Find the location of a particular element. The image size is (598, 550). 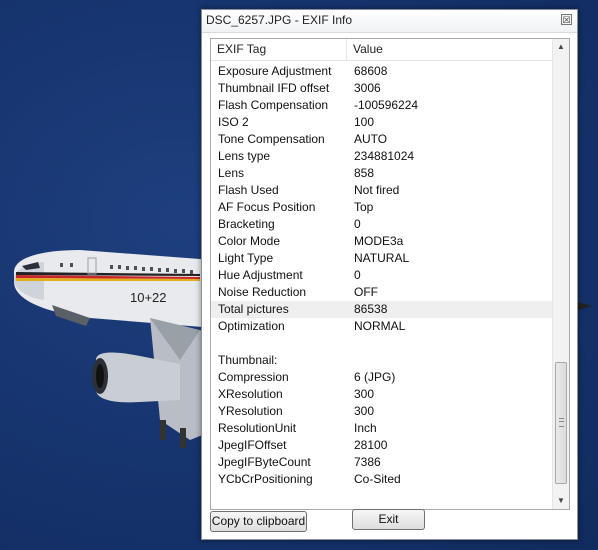

table-row: Flash Used Not fired is located at coordinates (381, 190).